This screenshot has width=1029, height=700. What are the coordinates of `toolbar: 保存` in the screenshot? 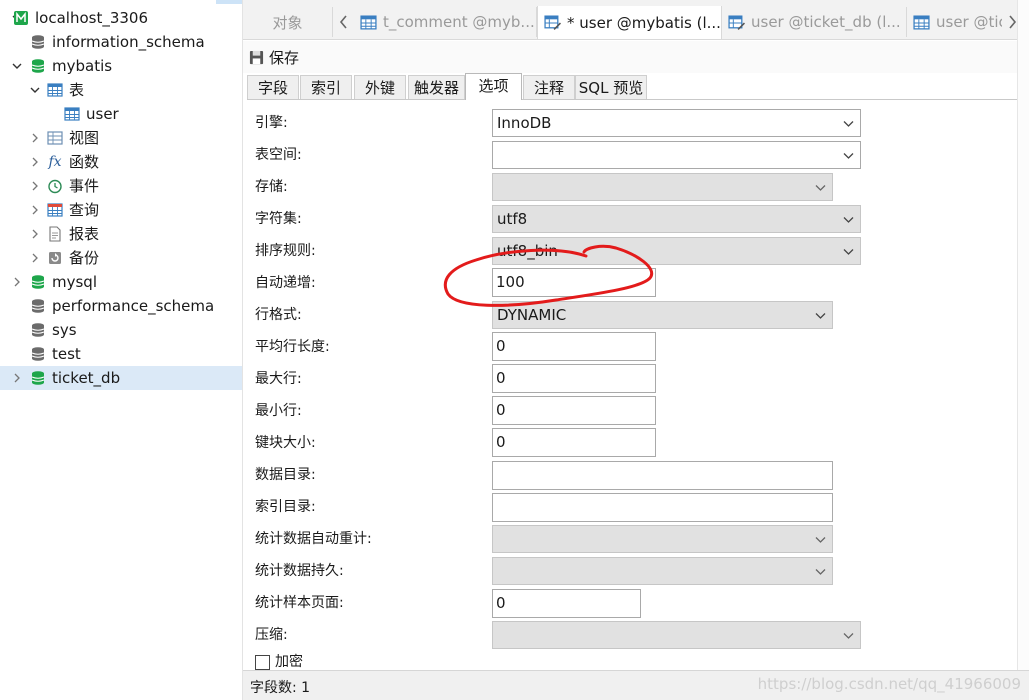 It's located at (636, 57).